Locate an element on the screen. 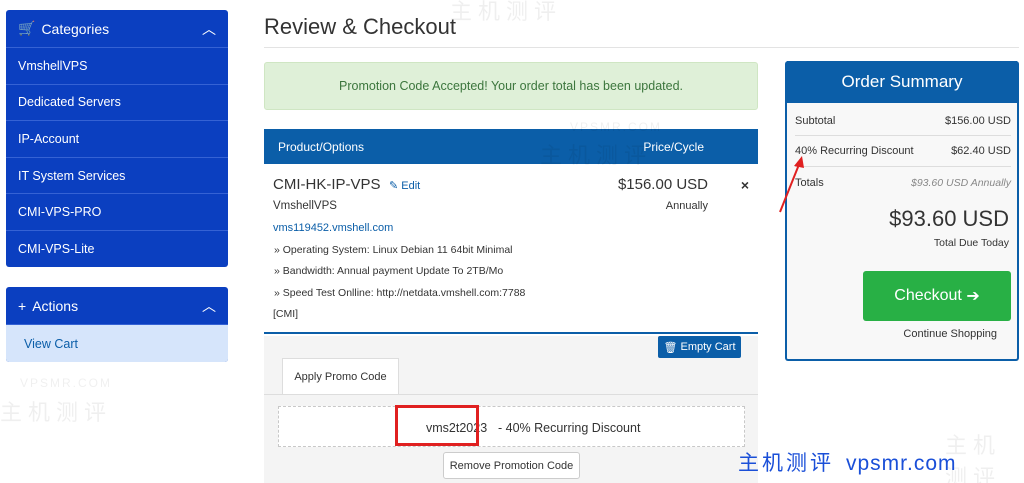 This screenshot has width=1024, height=483. arrow-right-icon: ➔ is located at coordinates (973, 296).